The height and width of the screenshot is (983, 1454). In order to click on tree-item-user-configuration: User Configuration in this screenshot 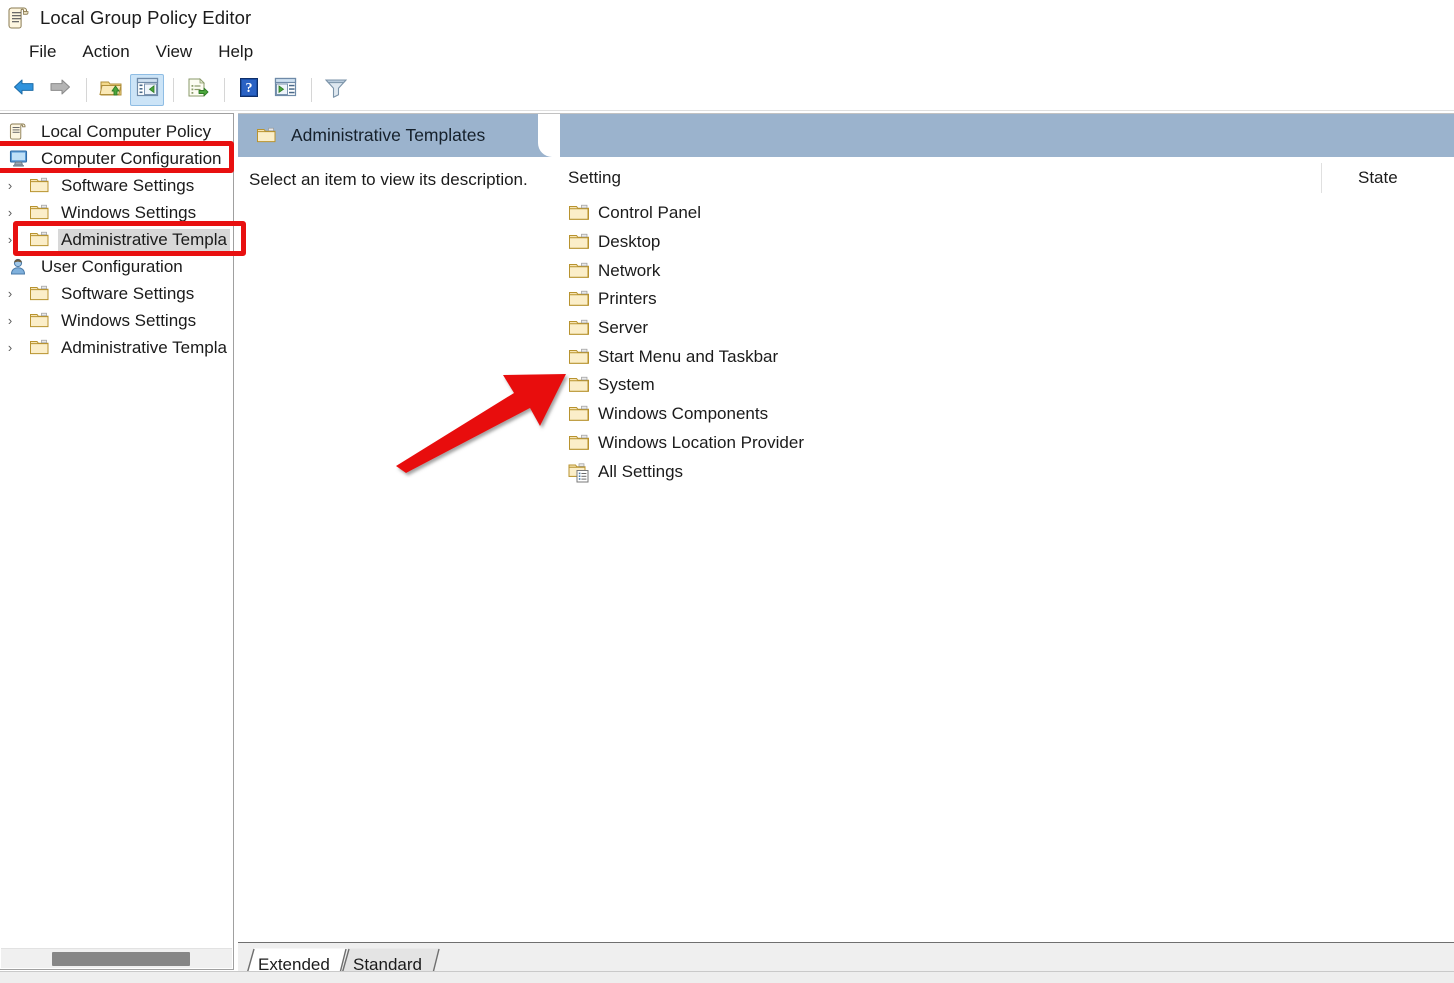, I will do `click(116, 266)`.